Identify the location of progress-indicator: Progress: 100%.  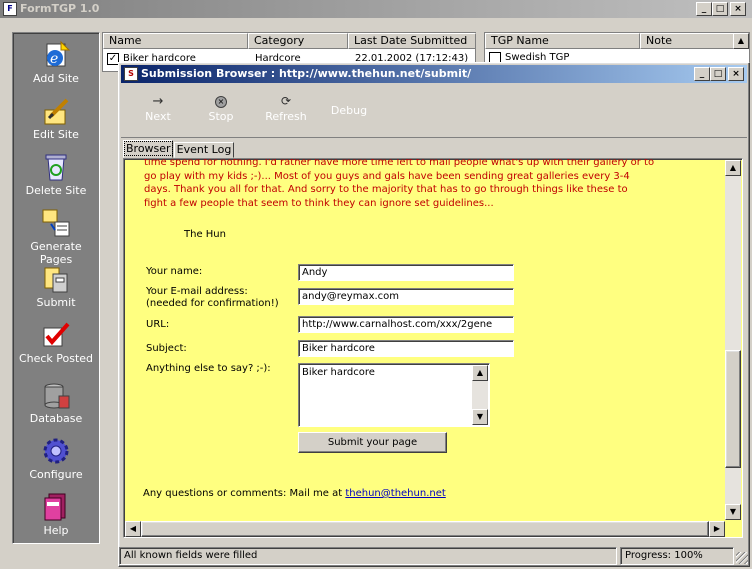
(677, 556).